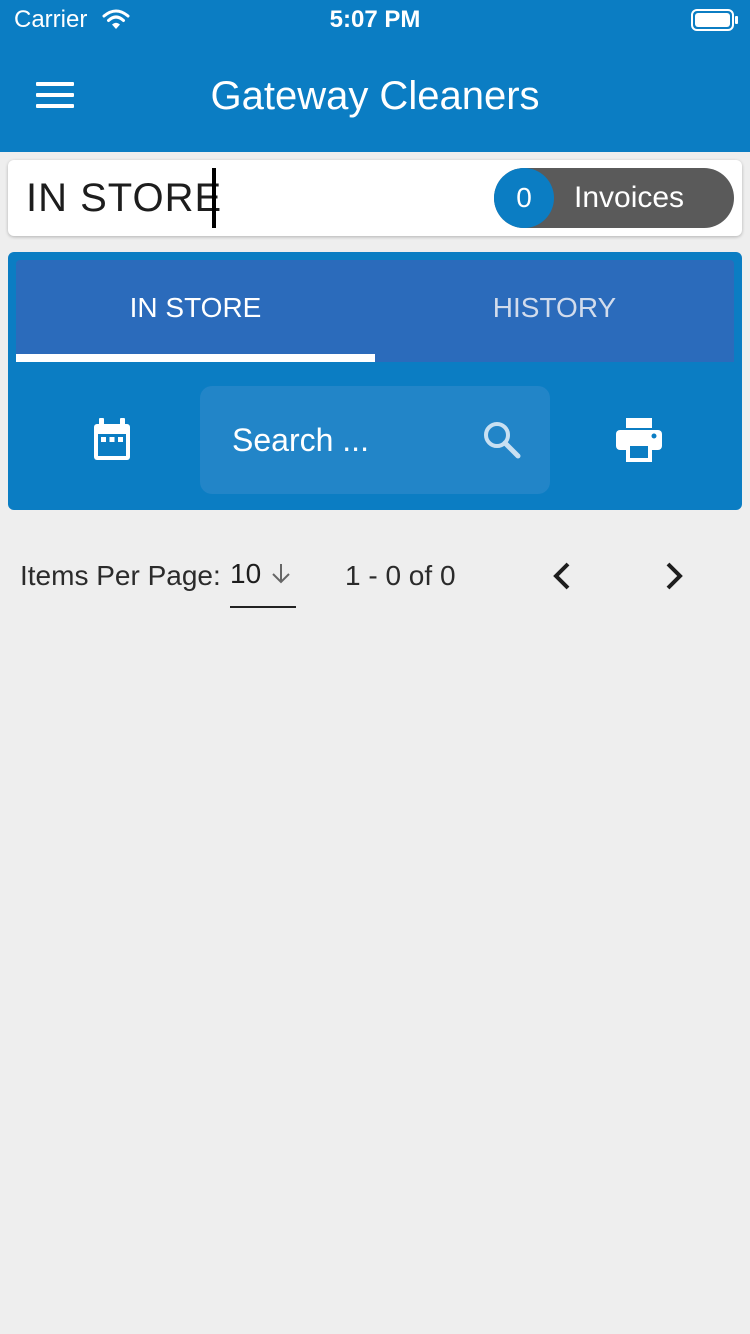  I want to click on tab-in-store: IN STORE, so click(195, 311).